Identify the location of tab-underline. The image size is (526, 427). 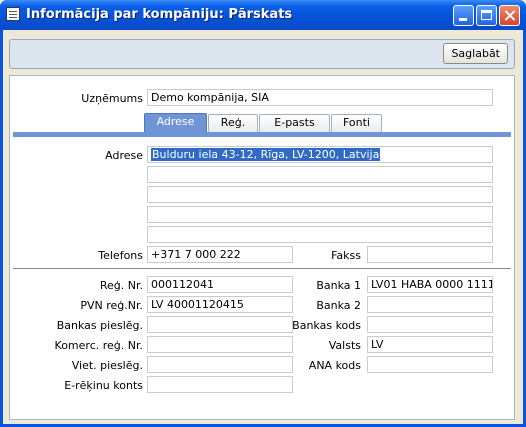
(262, 134).